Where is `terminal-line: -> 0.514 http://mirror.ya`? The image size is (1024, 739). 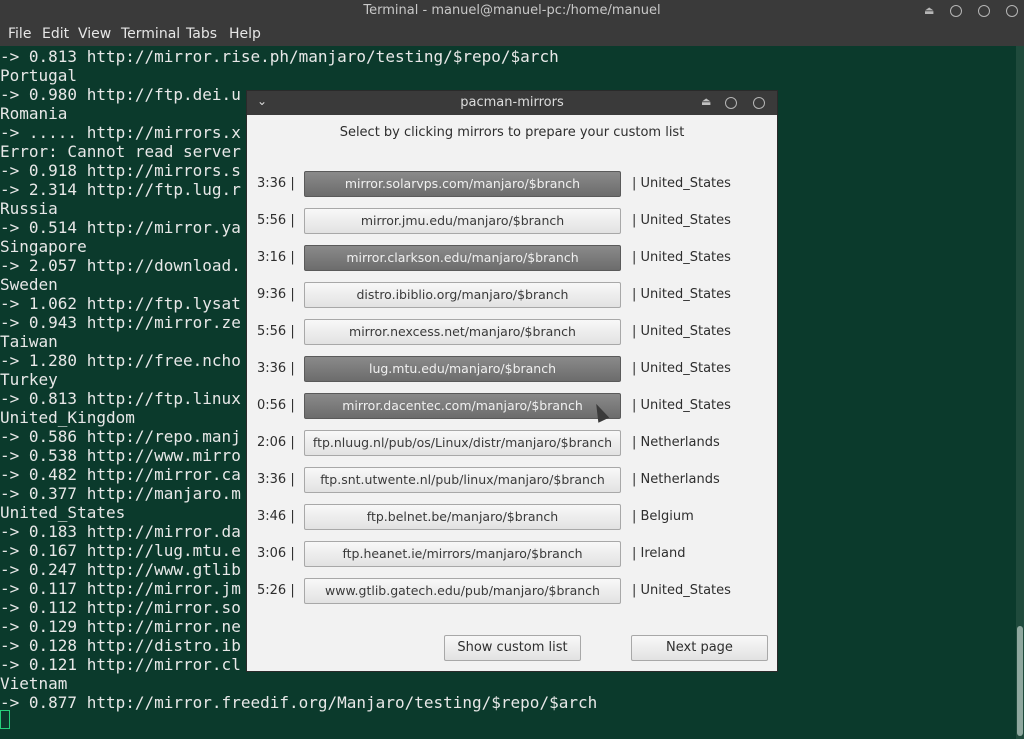
terminal-line: -> 0.514 http://mirror.ya is located at coordinates (120, 227).